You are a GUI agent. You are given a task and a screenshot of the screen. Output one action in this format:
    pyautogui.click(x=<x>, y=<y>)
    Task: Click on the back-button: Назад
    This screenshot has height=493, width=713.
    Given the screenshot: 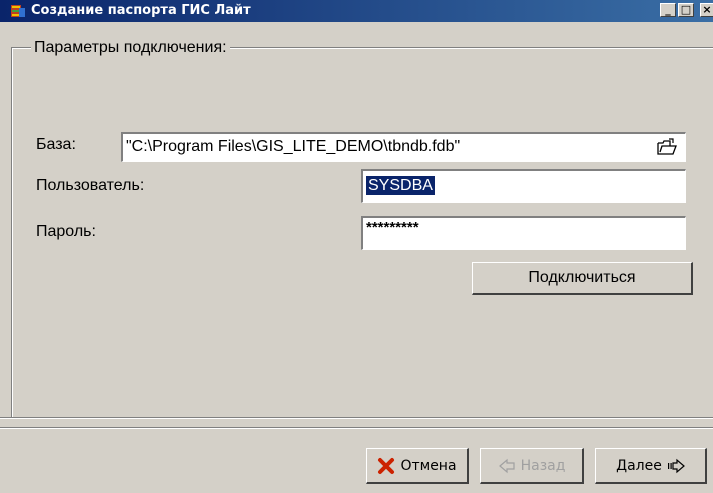 What is the action you would take?
    pyautogui.click(x=532, y=466)
    